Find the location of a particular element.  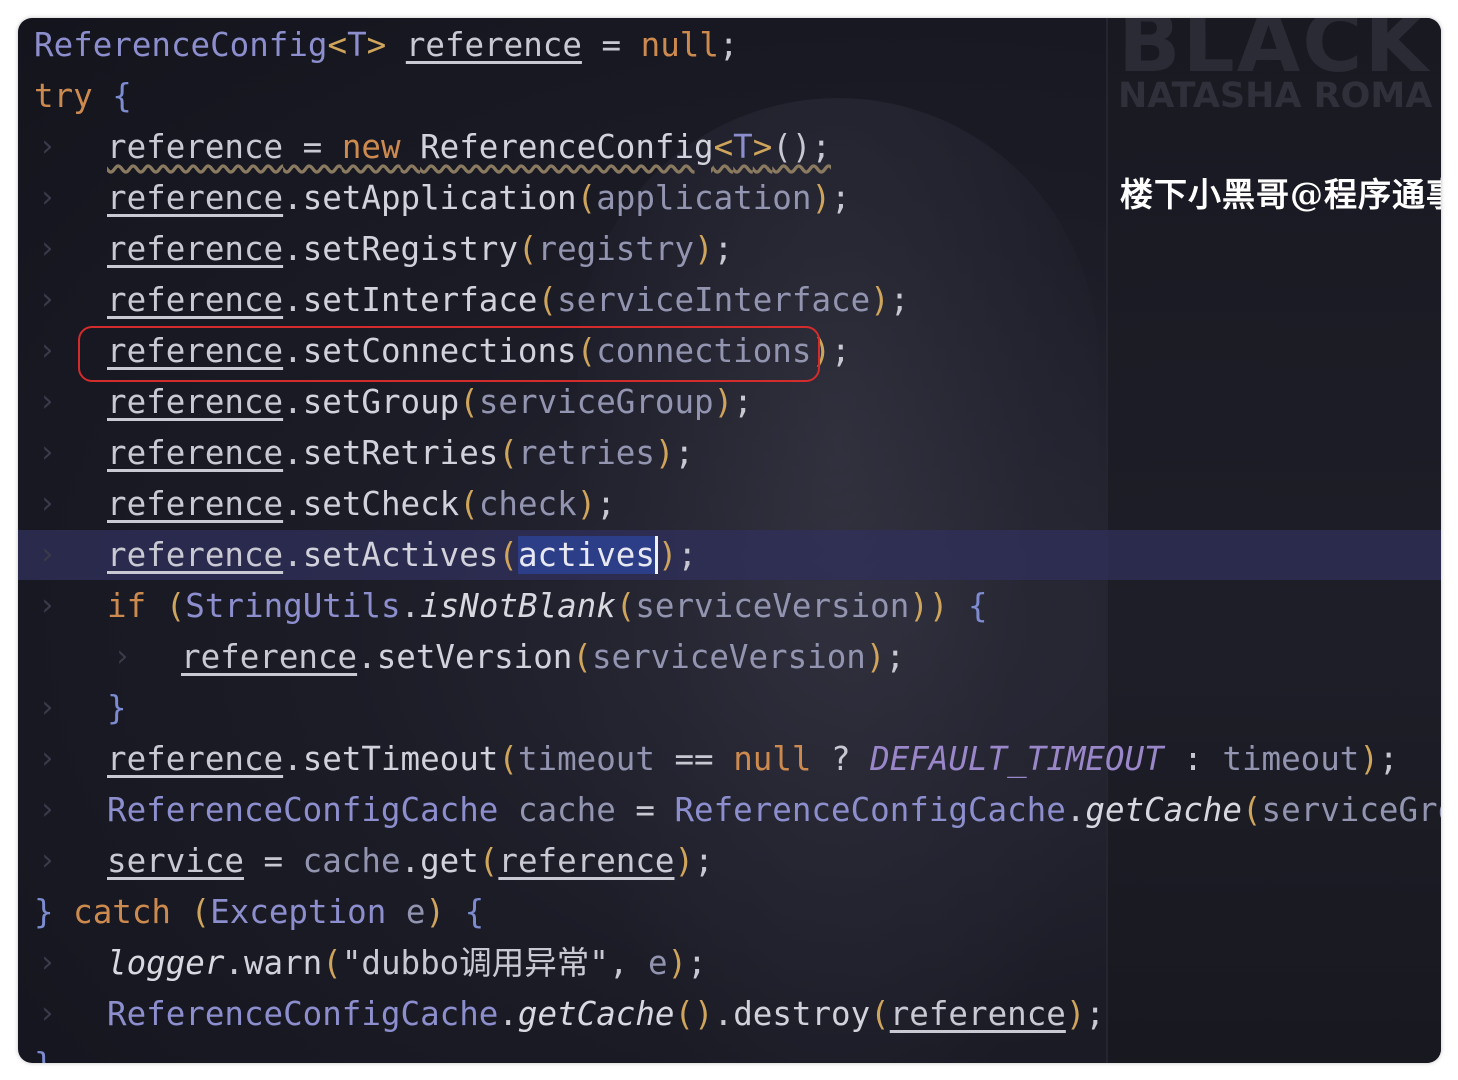

code-line: } catch (Exception e) { is located at coordinates (729, 912).